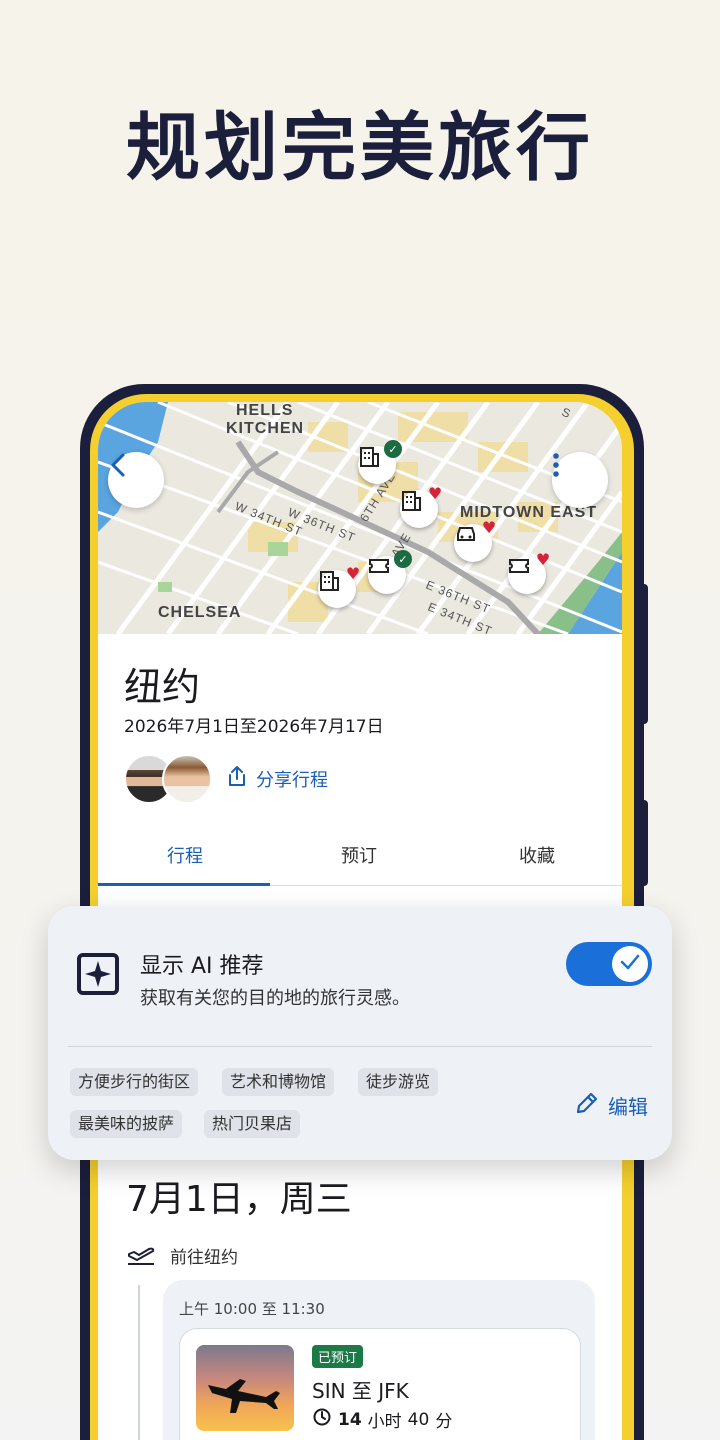 This screenshot has width=720, height=1440. I want to click on phone-side-button-lower, so click(646, 843).